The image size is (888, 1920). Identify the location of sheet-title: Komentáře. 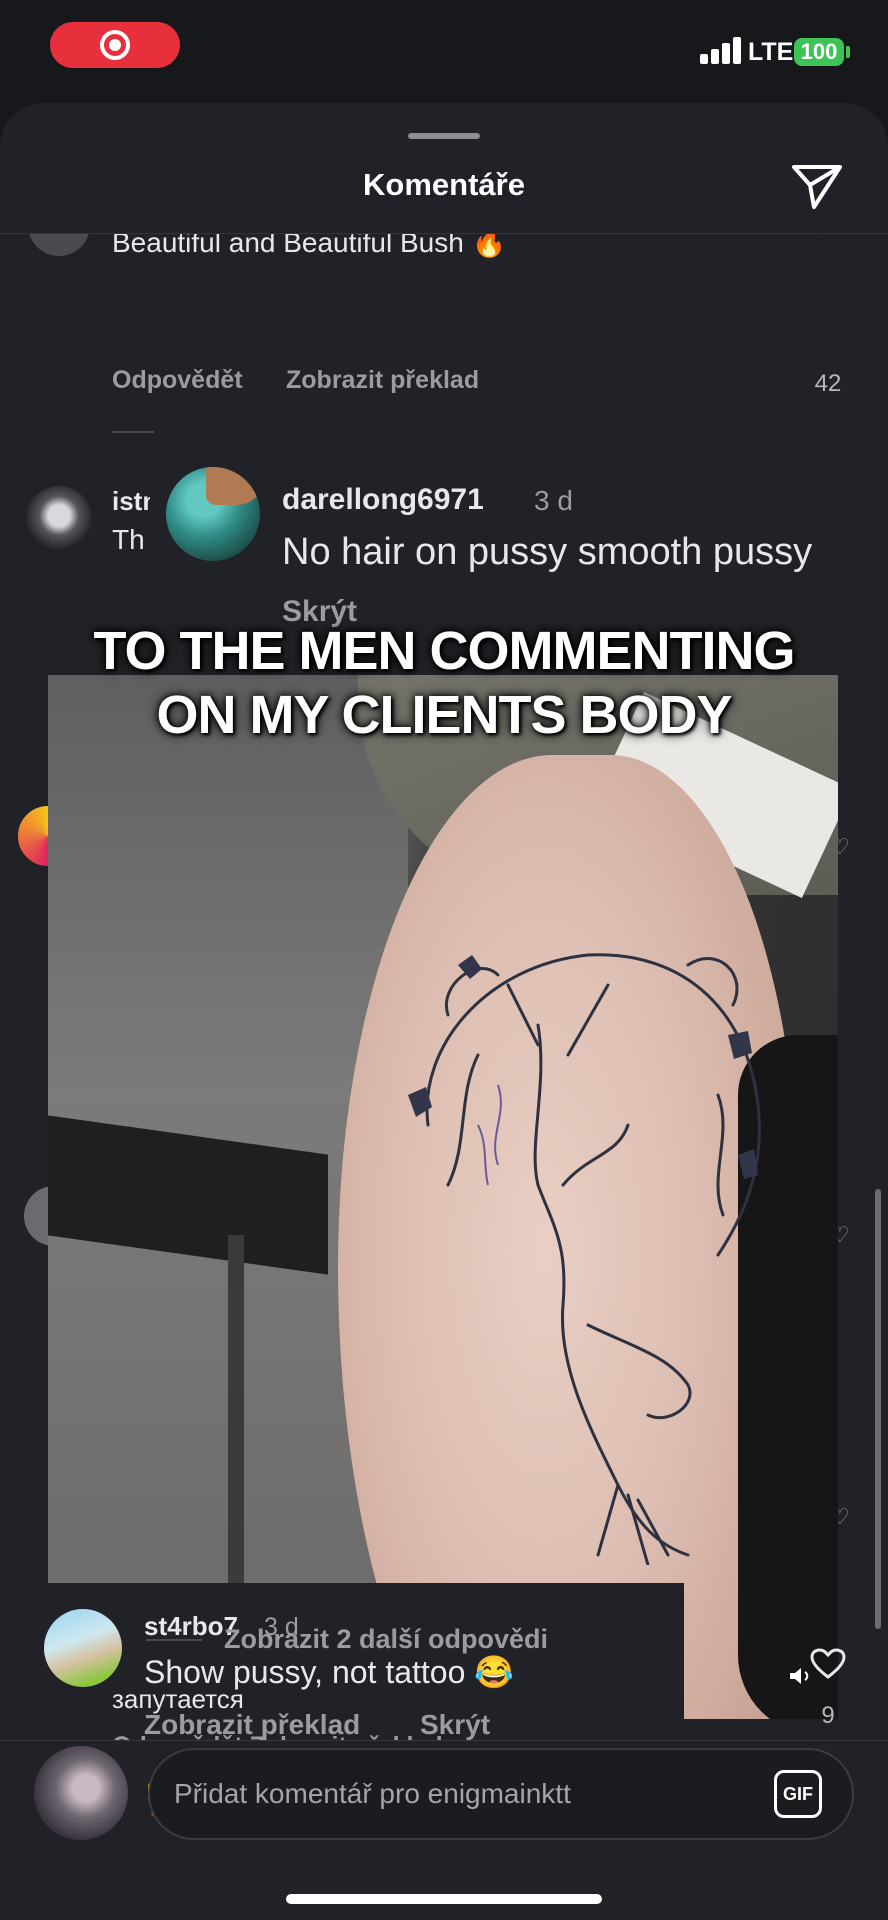
(444, 184).